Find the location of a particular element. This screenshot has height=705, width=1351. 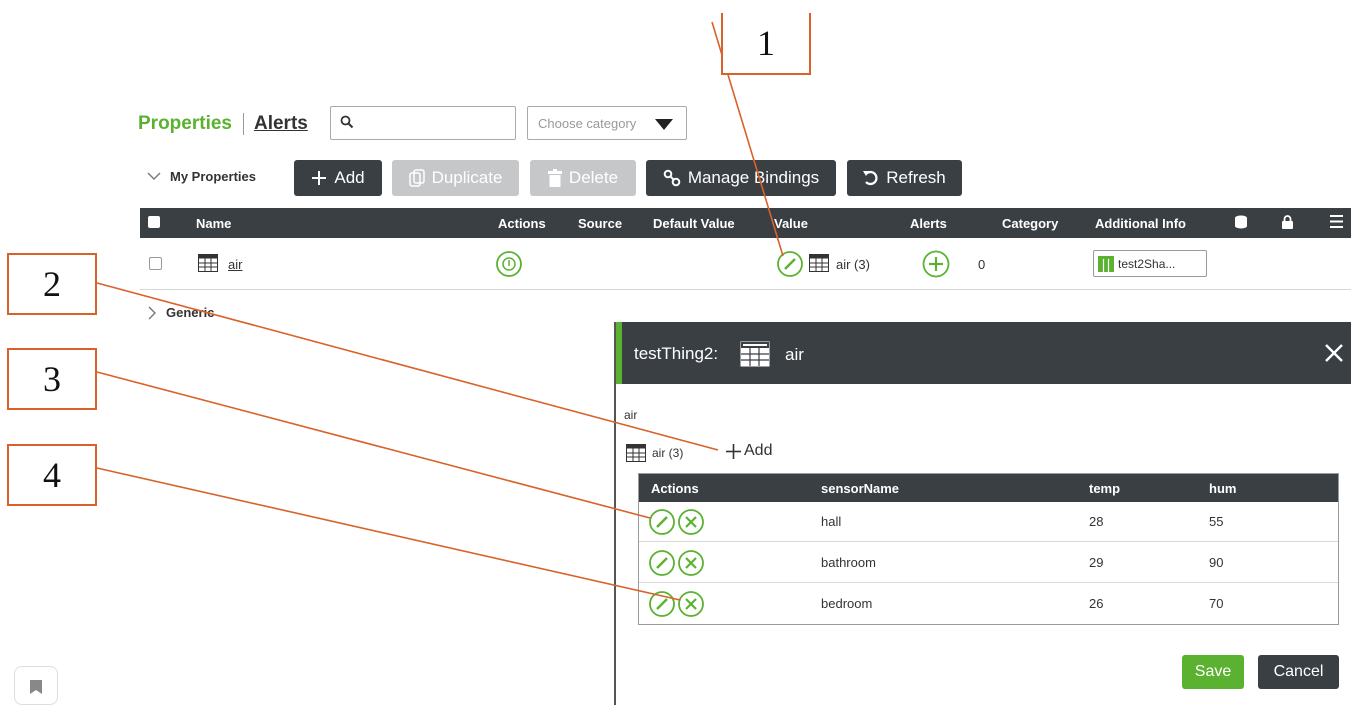

table-row: hall 28 55 is located at coordinates (988, 522).